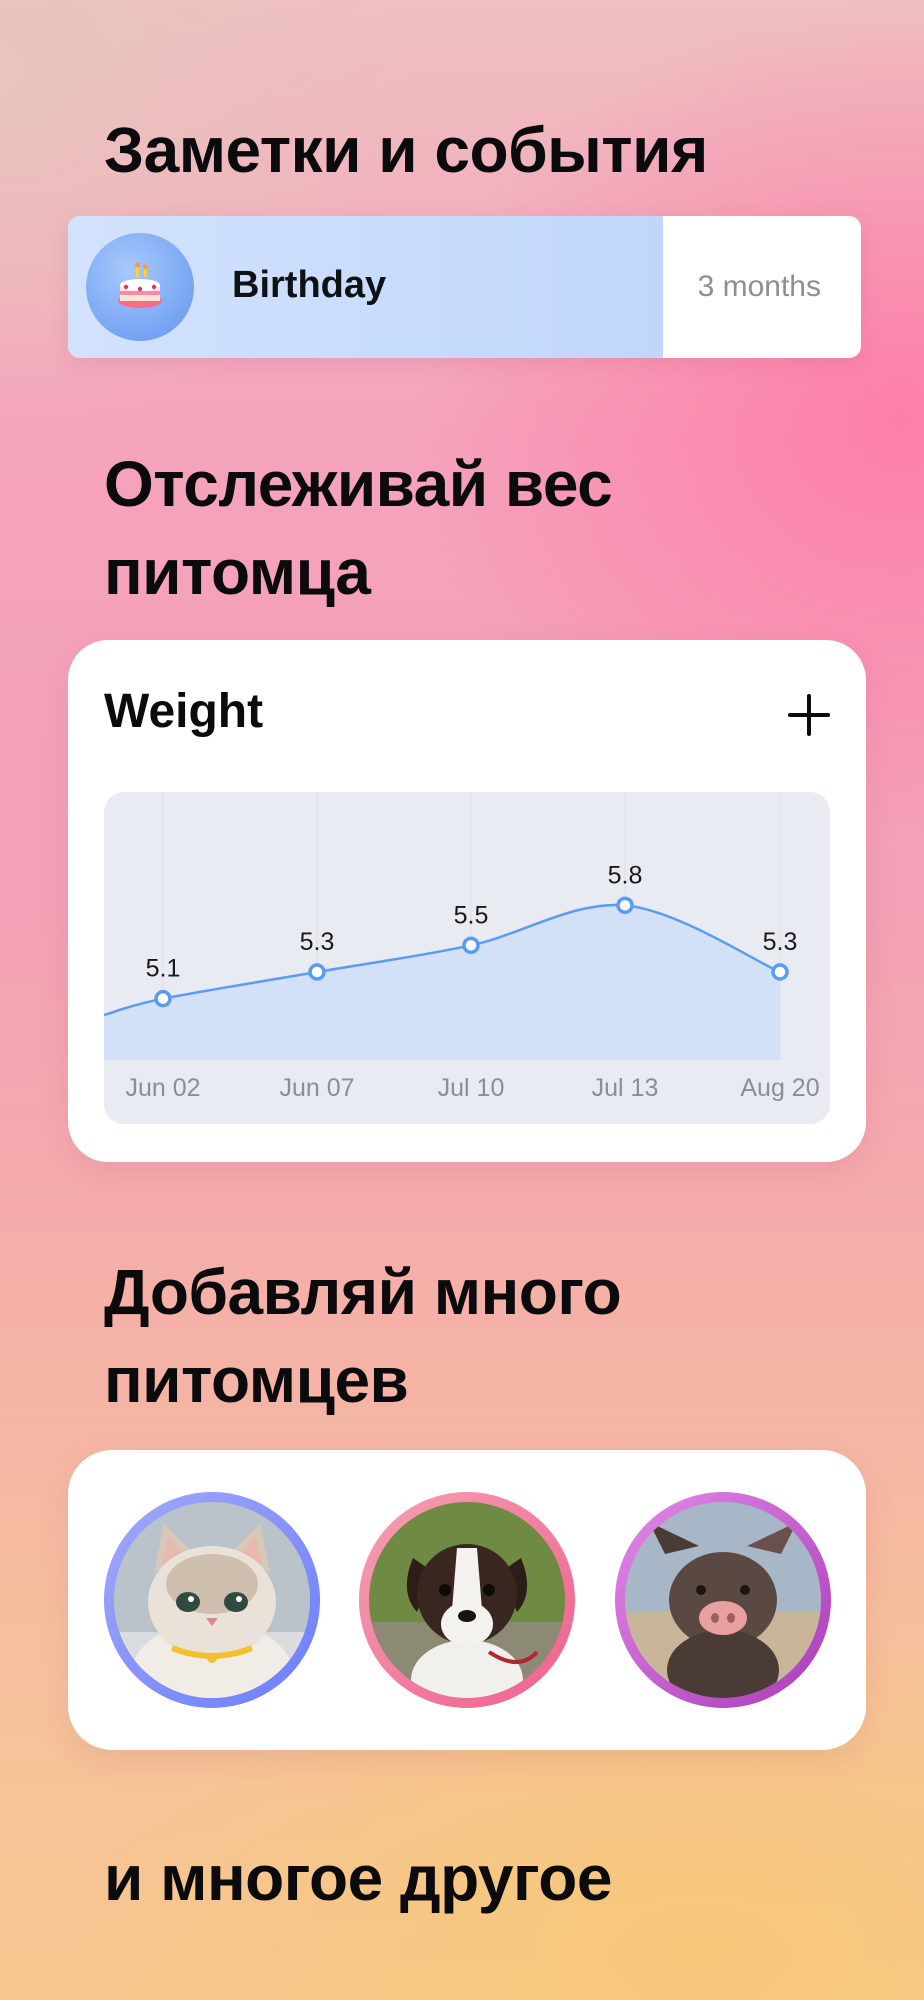  Describe the element at coordinates (162, 1088) in the screenshot. I see `chart-x-tick-label: Jun 02` at that location.